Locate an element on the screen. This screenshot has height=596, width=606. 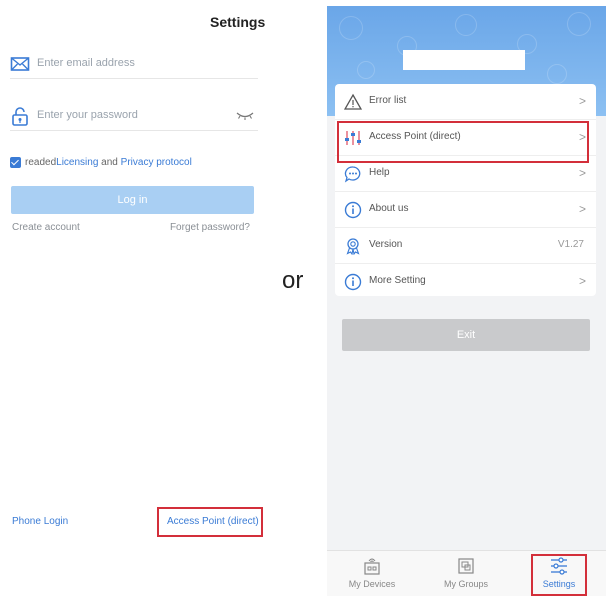
warning-icon is located at coordinates (353, 102).